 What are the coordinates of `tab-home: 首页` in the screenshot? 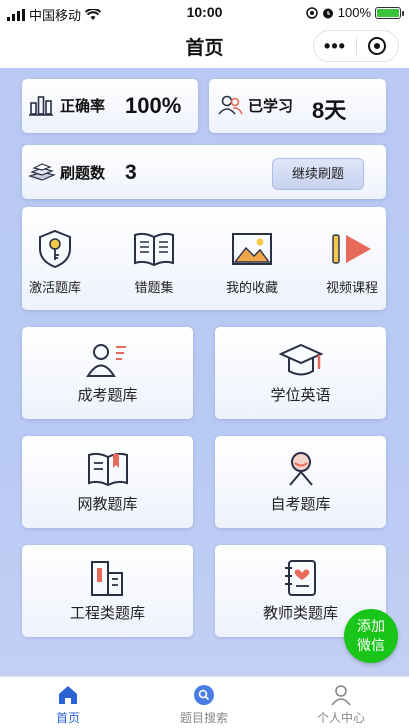 It's located at (68, 704).